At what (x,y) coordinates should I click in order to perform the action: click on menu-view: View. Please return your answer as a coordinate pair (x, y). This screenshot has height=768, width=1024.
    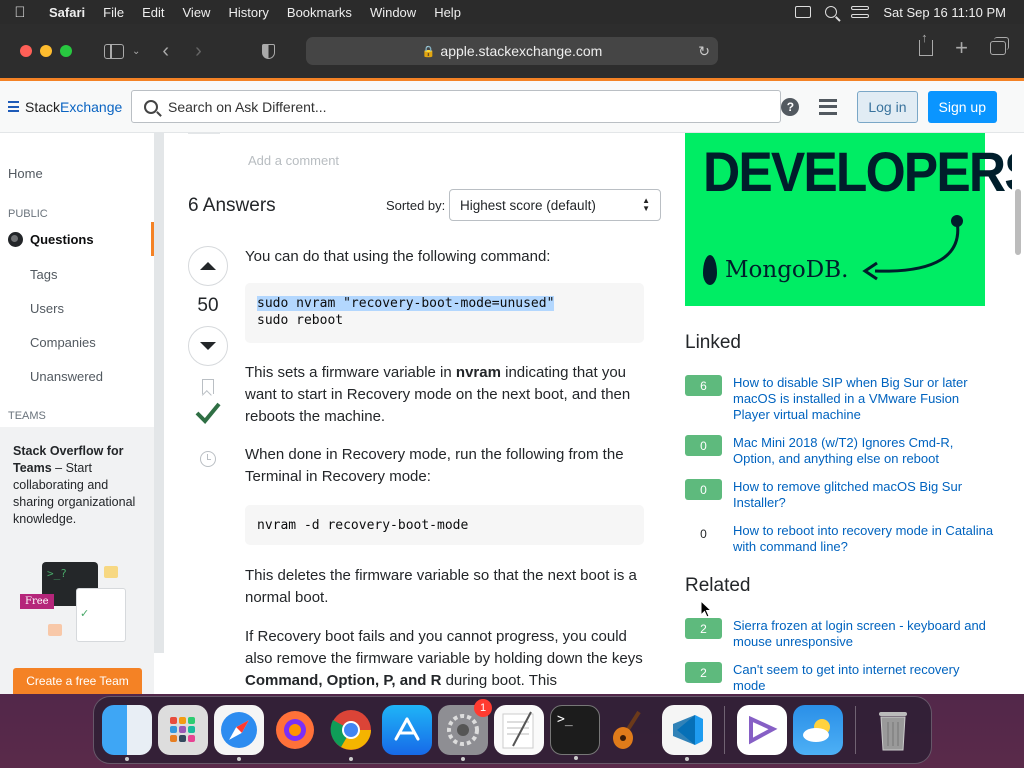
    Looking at the image, I should click on (197, 12).